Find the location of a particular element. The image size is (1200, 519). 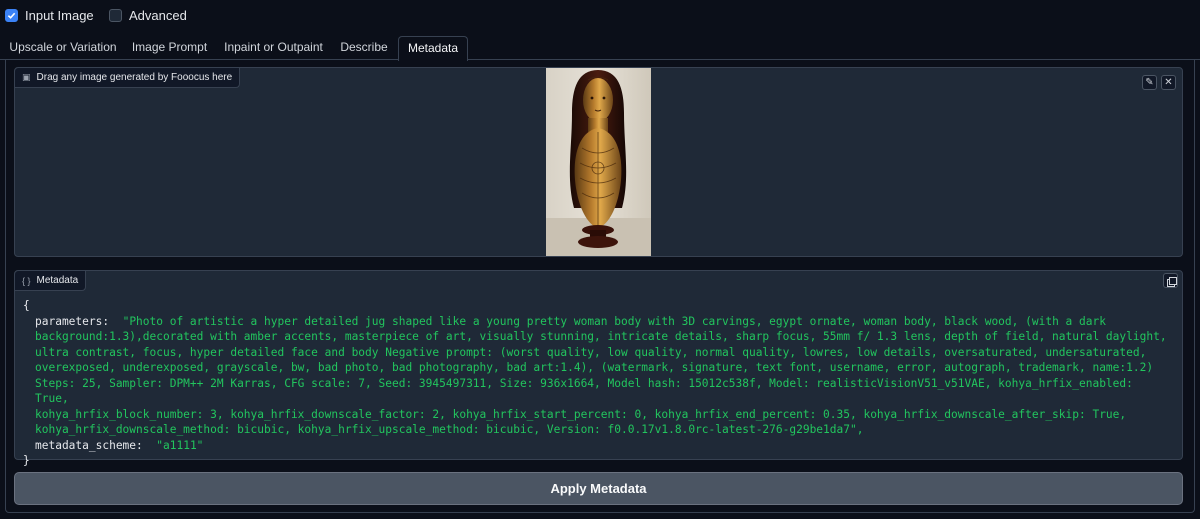

json-scheme-value: "a1111" is located at coordinates (180, 445).